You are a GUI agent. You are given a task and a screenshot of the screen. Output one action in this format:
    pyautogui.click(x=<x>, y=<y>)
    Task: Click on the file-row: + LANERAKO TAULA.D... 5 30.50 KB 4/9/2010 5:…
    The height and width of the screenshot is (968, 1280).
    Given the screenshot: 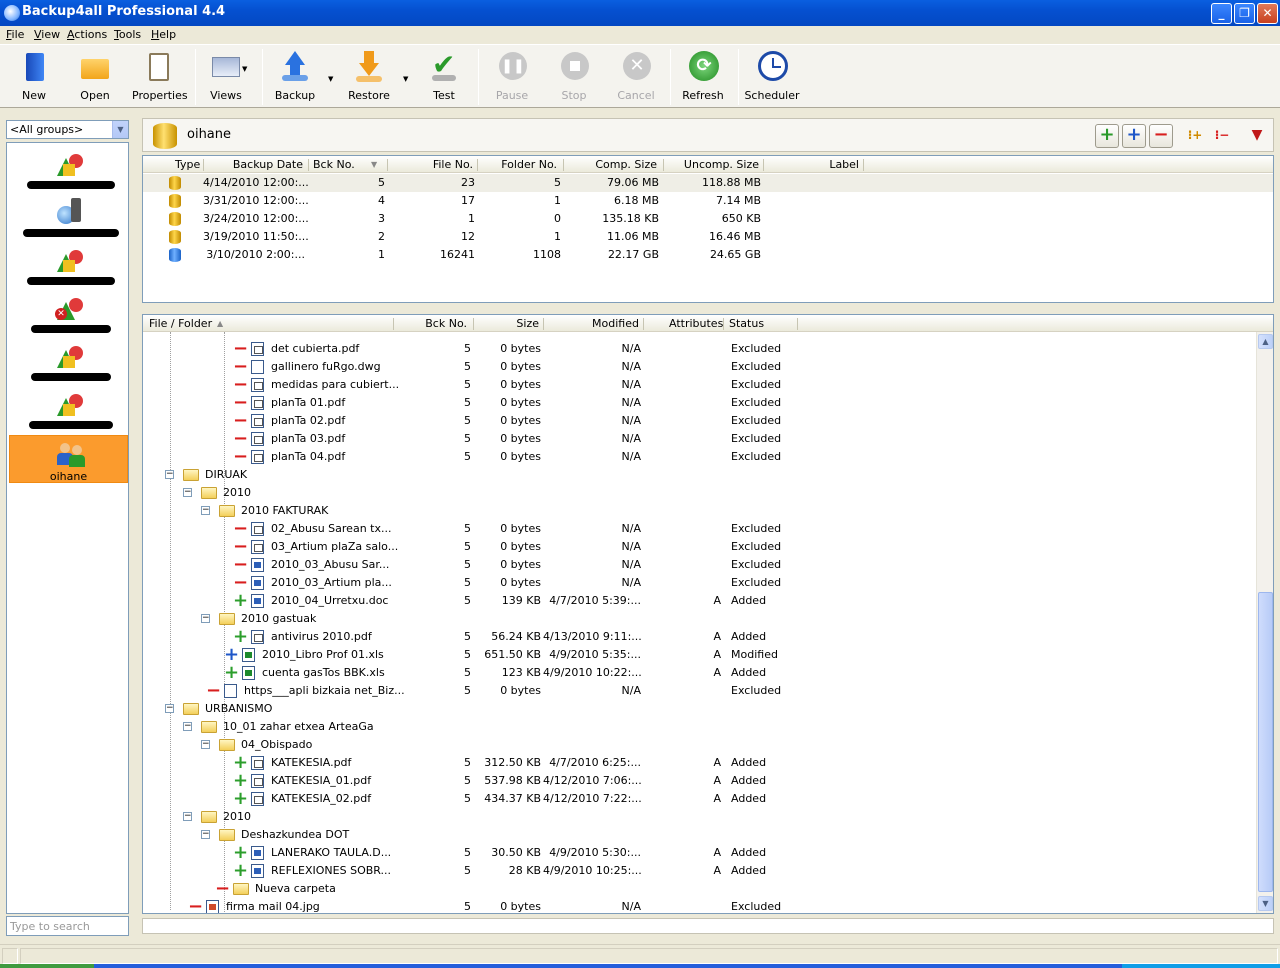 What is the action you would take?
    pyautogui.click(x=700, y=853)
    